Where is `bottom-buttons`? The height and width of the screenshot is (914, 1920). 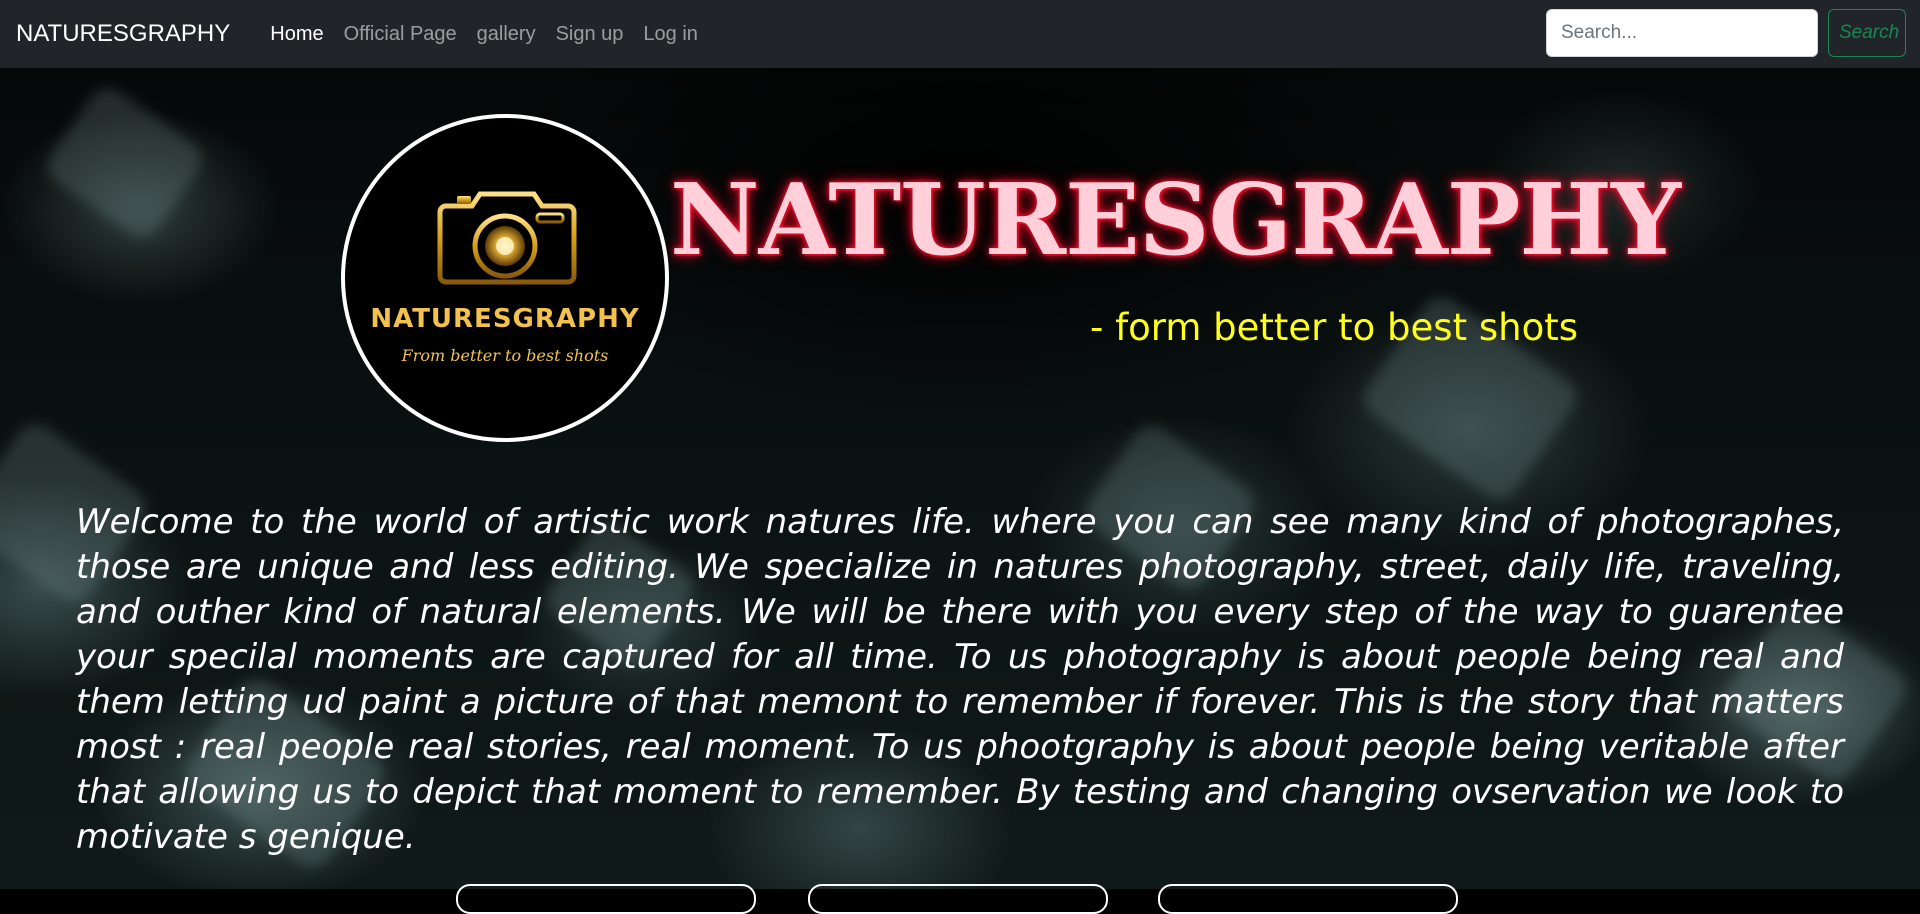 bottom-buttons is located at coordinates (960, 899).